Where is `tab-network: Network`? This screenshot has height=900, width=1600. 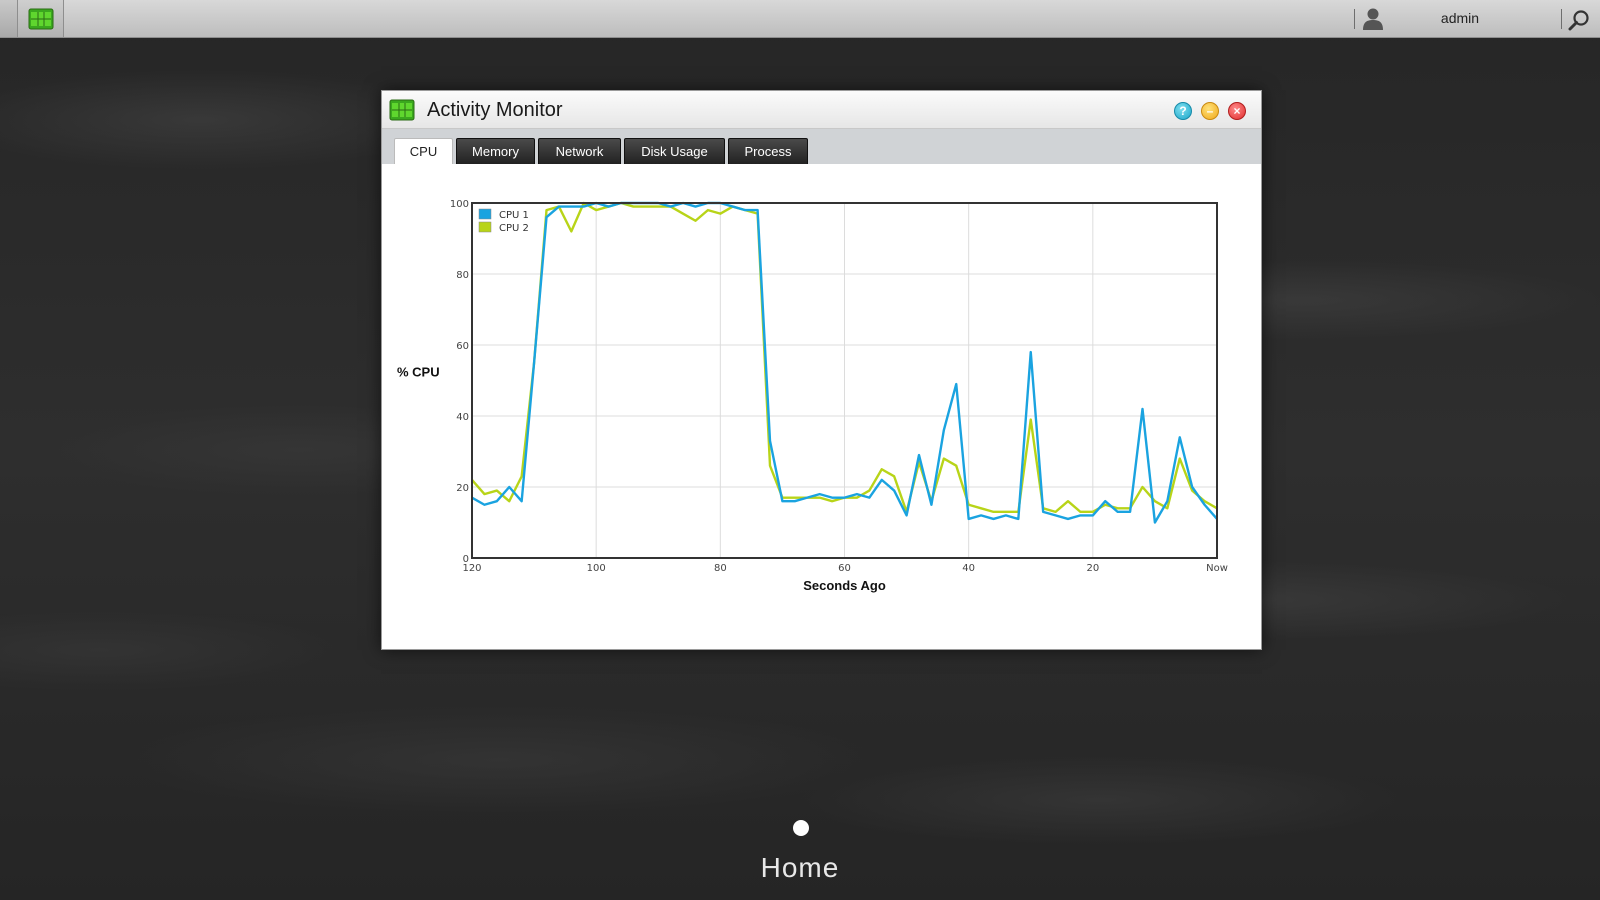 tab-network: Network is located at coordinates (579, 151).